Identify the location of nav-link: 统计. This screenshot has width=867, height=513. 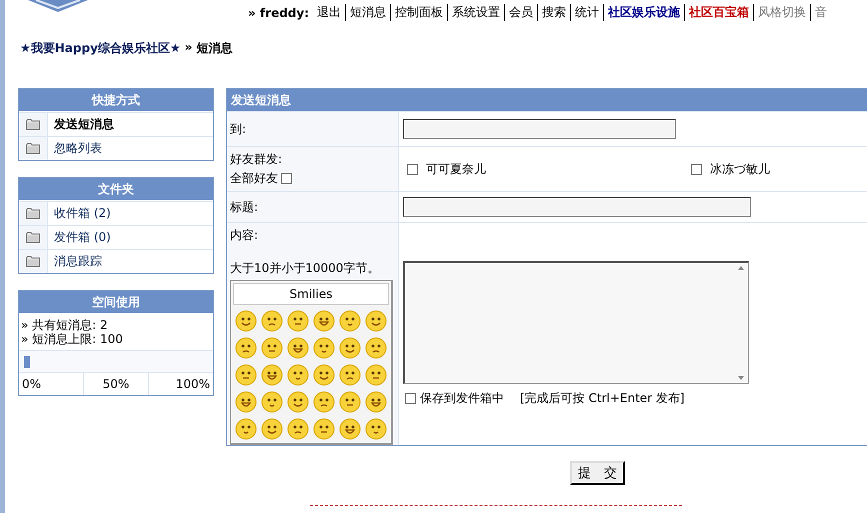
(587, 12).